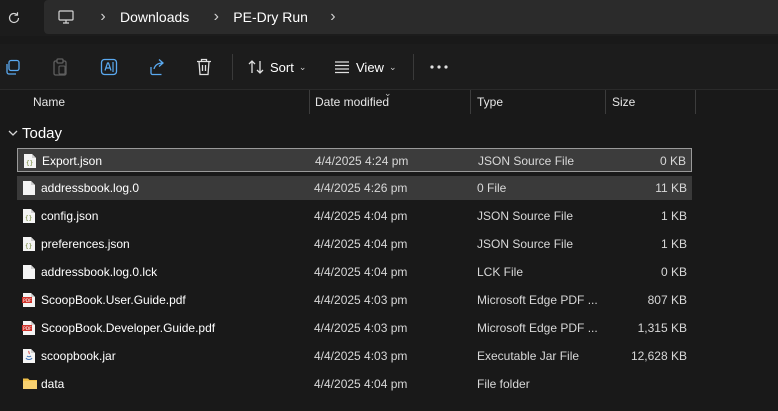 Image resolution: width=778 pixels, height=411 pixels. I want to click on file-name: addressbook.log.0.lck, so click(99, 272).